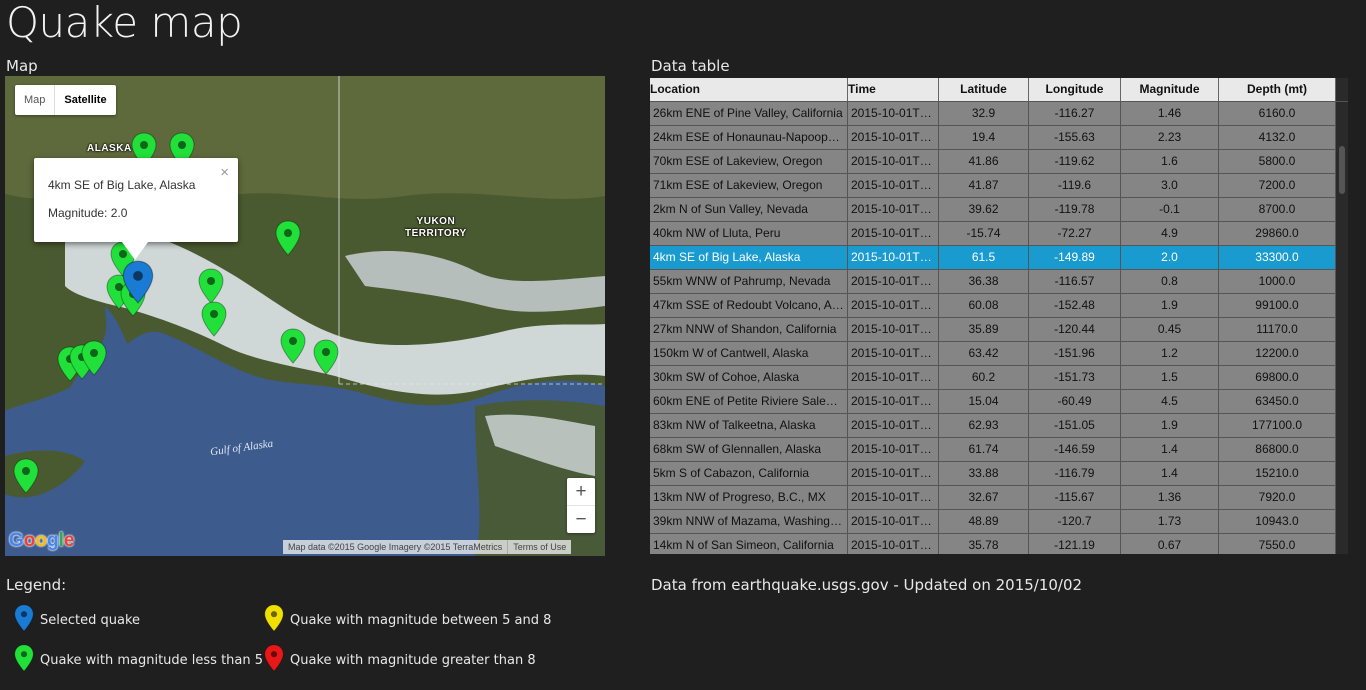  Describe the element at coordinates (1277, 401) in the screenshot. I see `table-cell: 63450.0` at that location.